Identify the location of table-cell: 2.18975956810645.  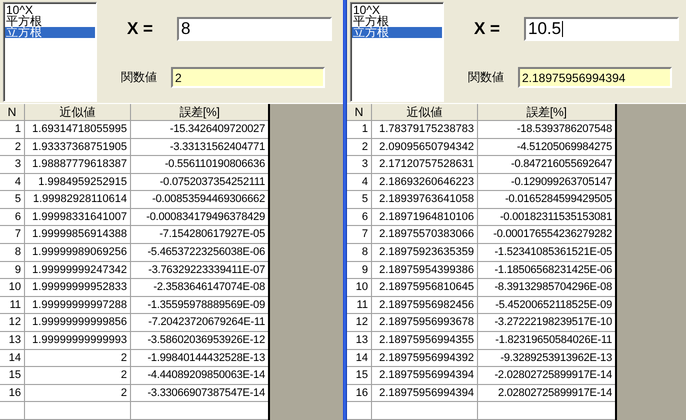
(425, 288).